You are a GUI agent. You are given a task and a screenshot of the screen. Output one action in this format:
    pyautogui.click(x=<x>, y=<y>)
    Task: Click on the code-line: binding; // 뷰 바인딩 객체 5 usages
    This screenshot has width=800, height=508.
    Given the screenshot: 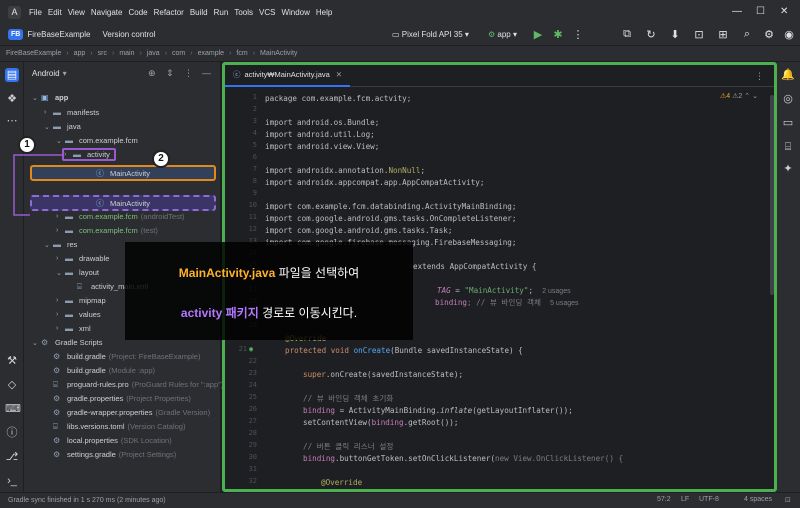 What is the action you would take?
    pyautogui.click(x=507, y=302)
    